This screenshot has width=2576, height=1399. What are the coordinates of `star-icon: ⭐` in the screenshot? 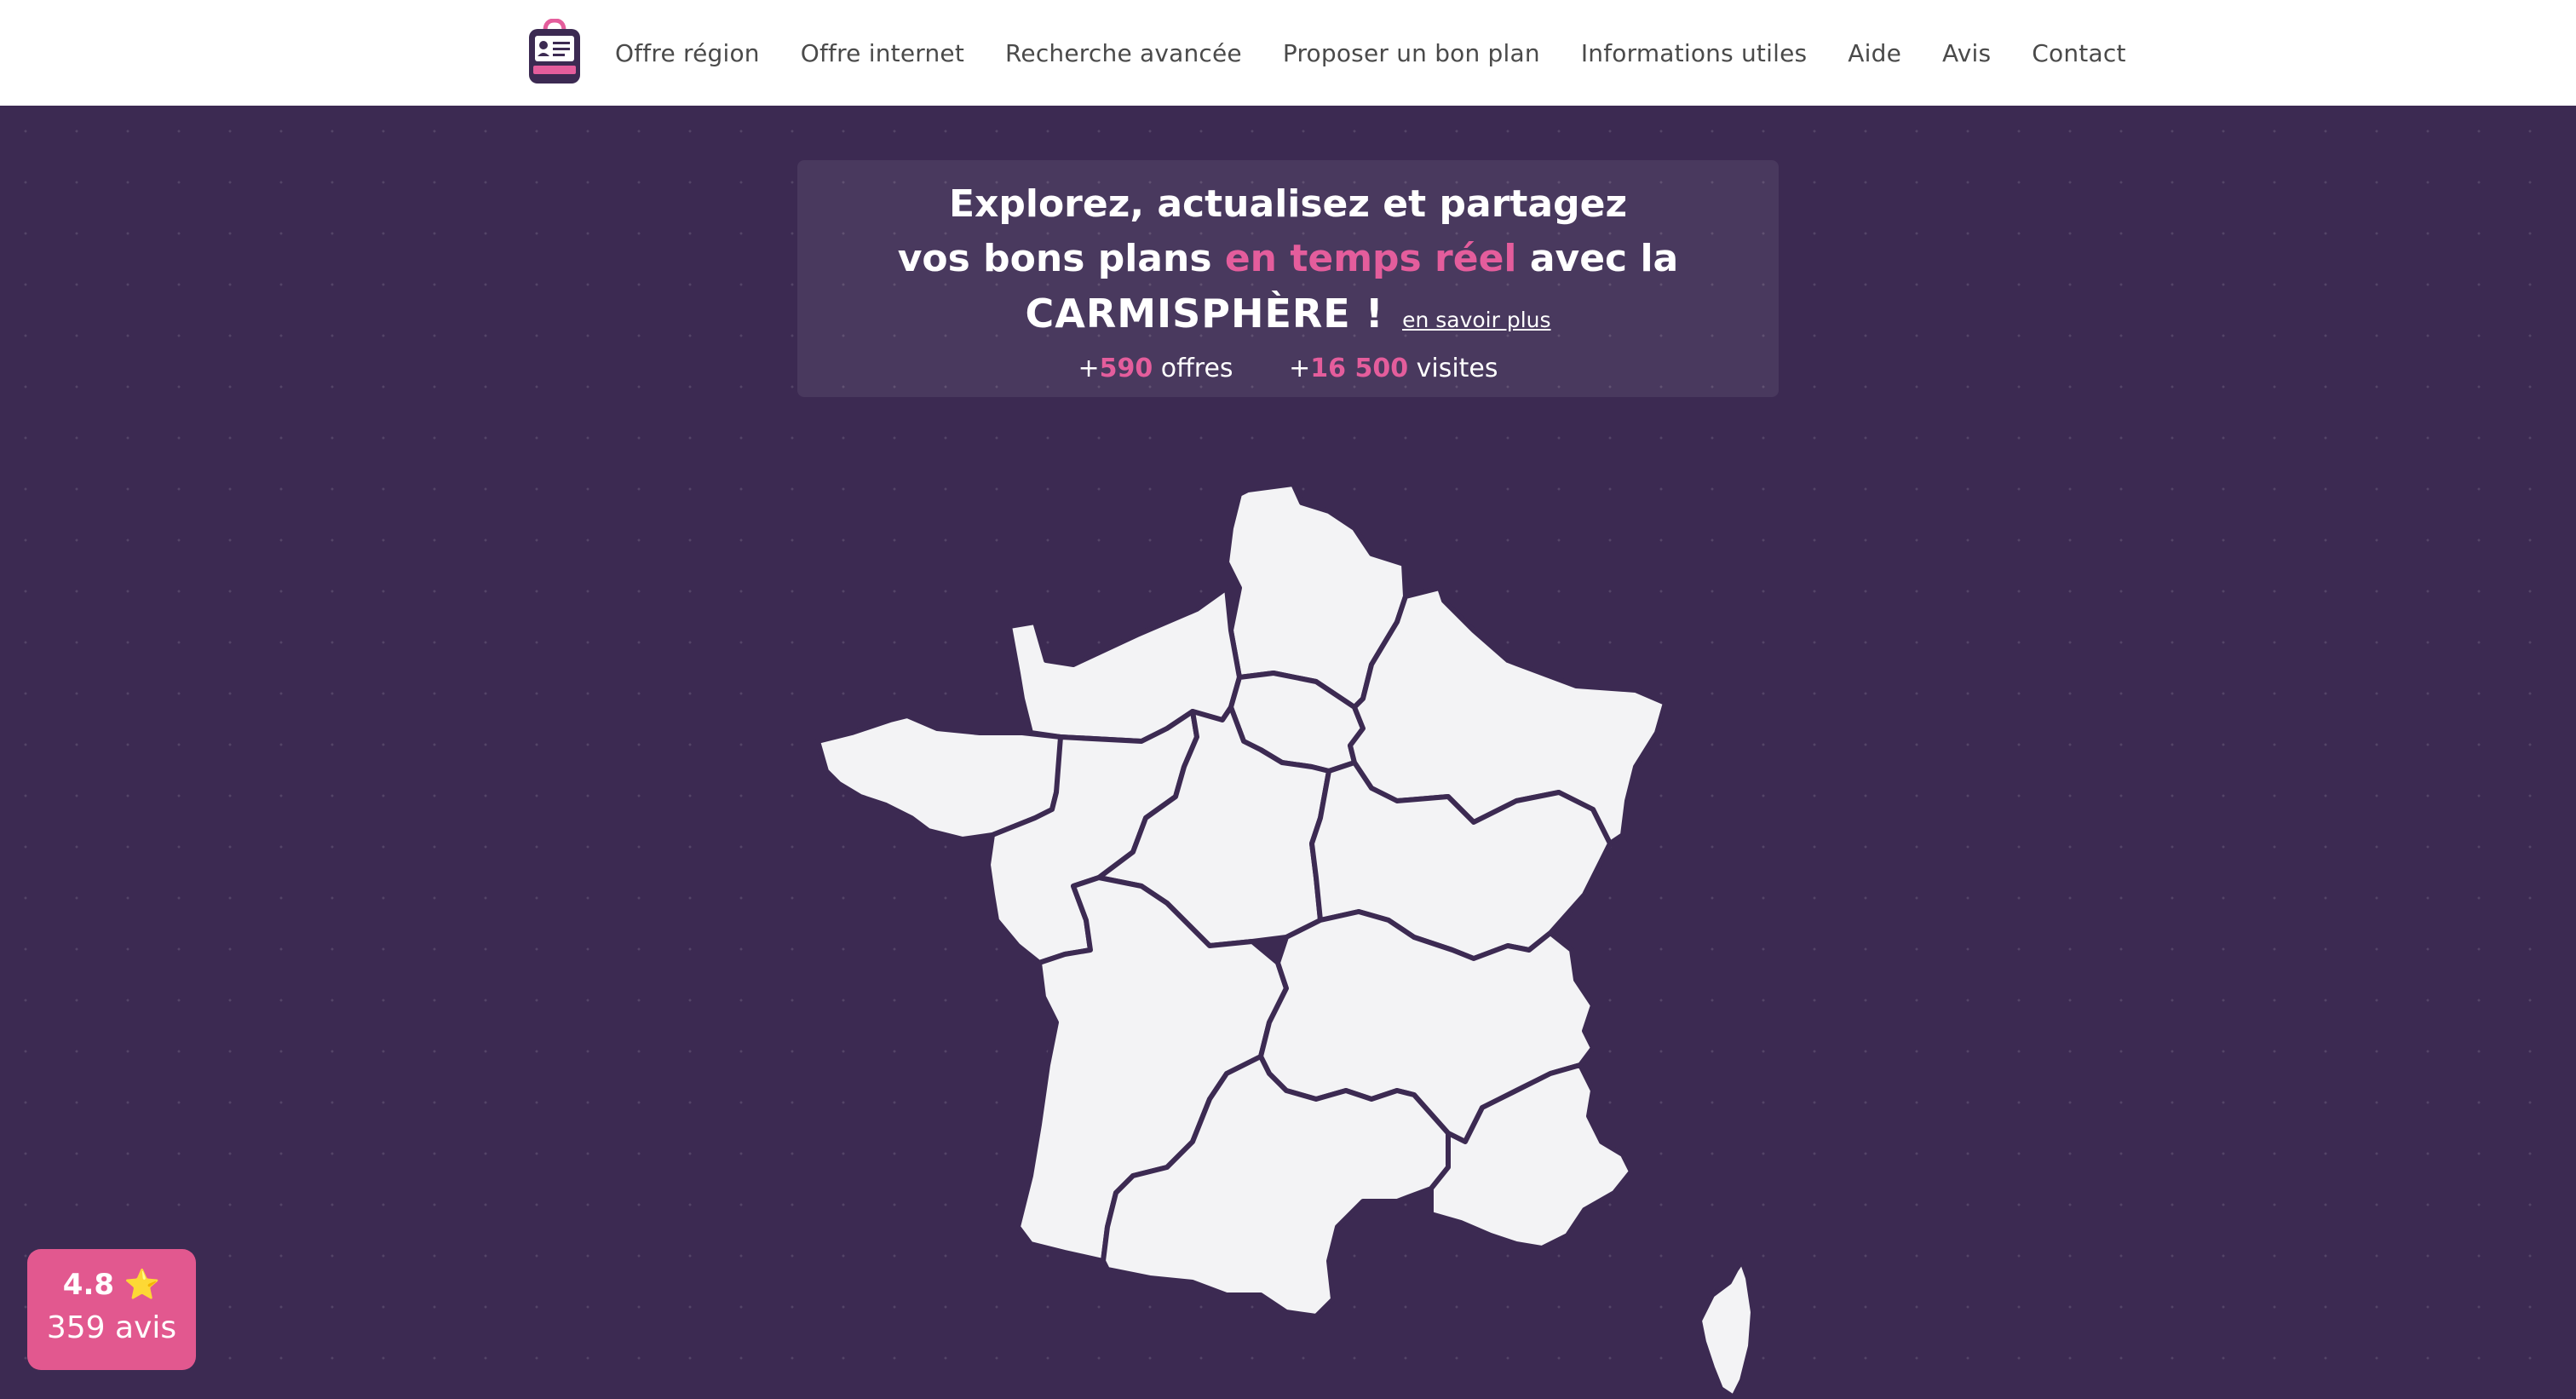 It's located at (142, 1285).